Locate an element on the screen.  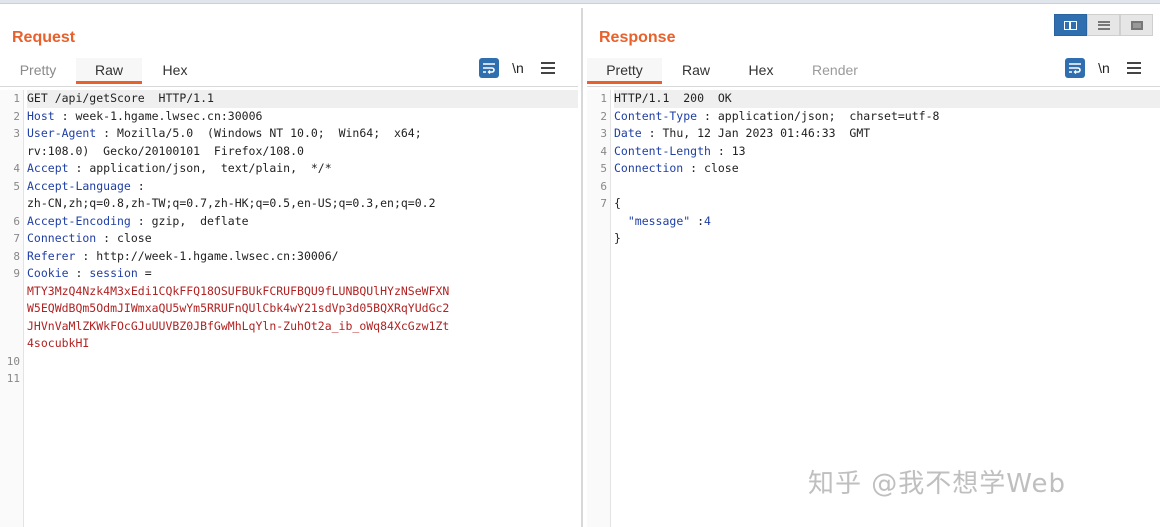
response-tab-raw: Raw is located at coordinates (696, 71).